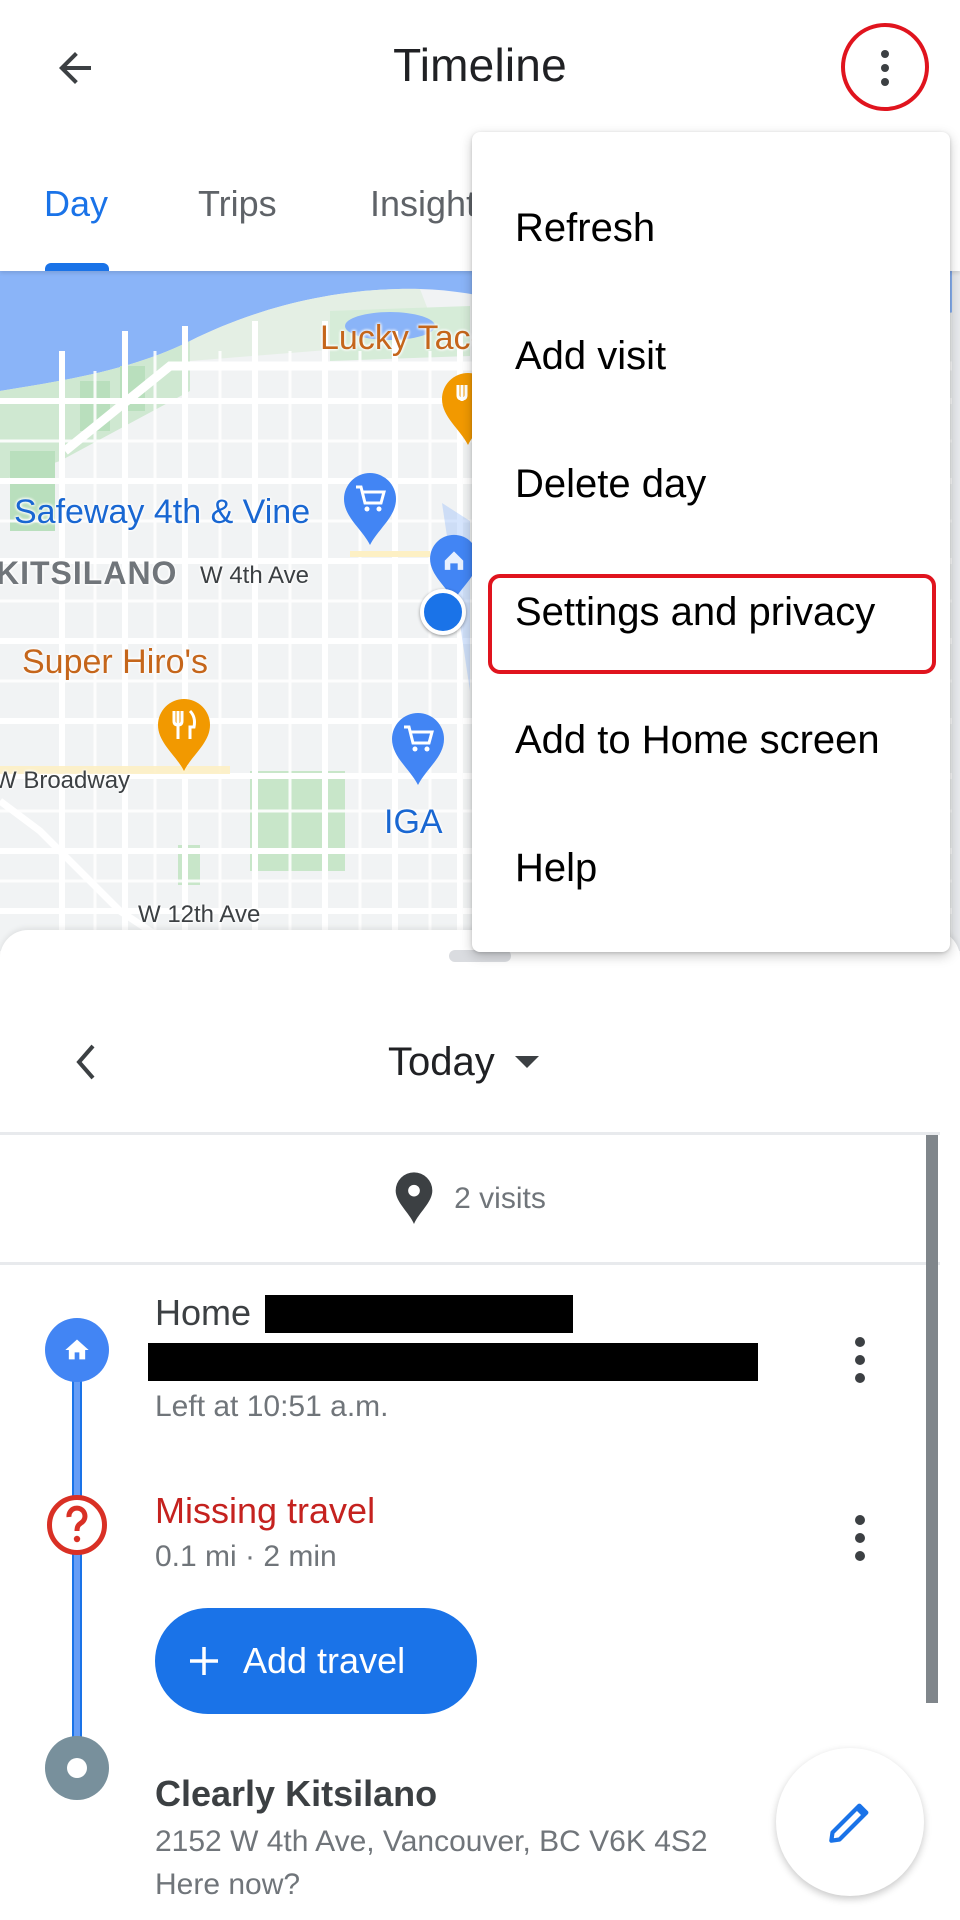  I want to click on menu-item-refresh: Refresh, so click(711, 228).